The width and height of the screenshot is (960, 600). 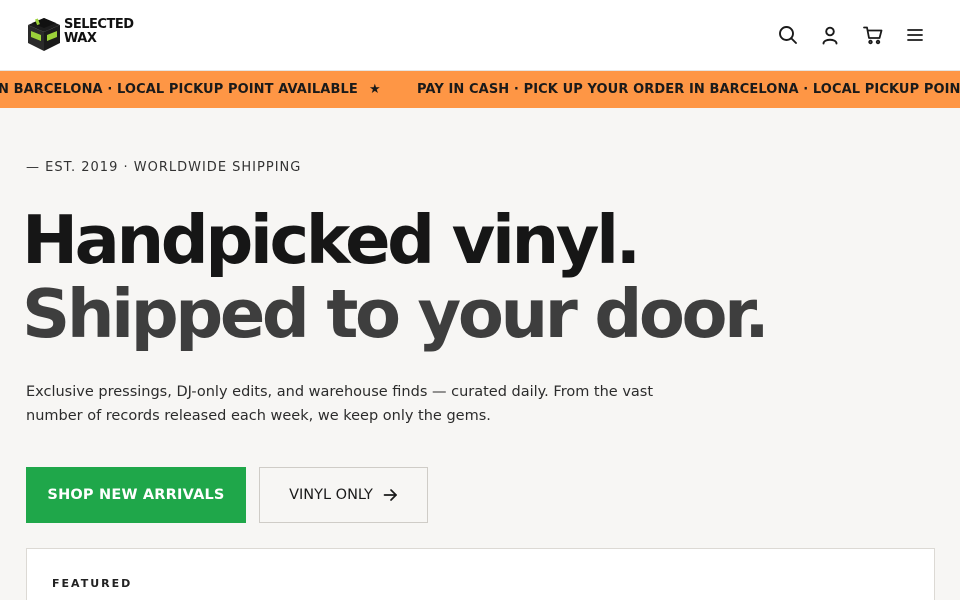 I want to click on logo-line-2: WAX, so click(x=80, y=38).